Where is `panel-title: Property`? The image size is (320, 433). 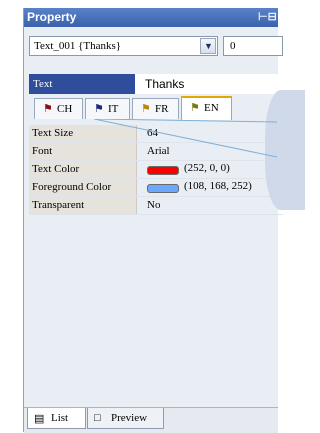
panel-title: Property is located at coordinates (52, 17).